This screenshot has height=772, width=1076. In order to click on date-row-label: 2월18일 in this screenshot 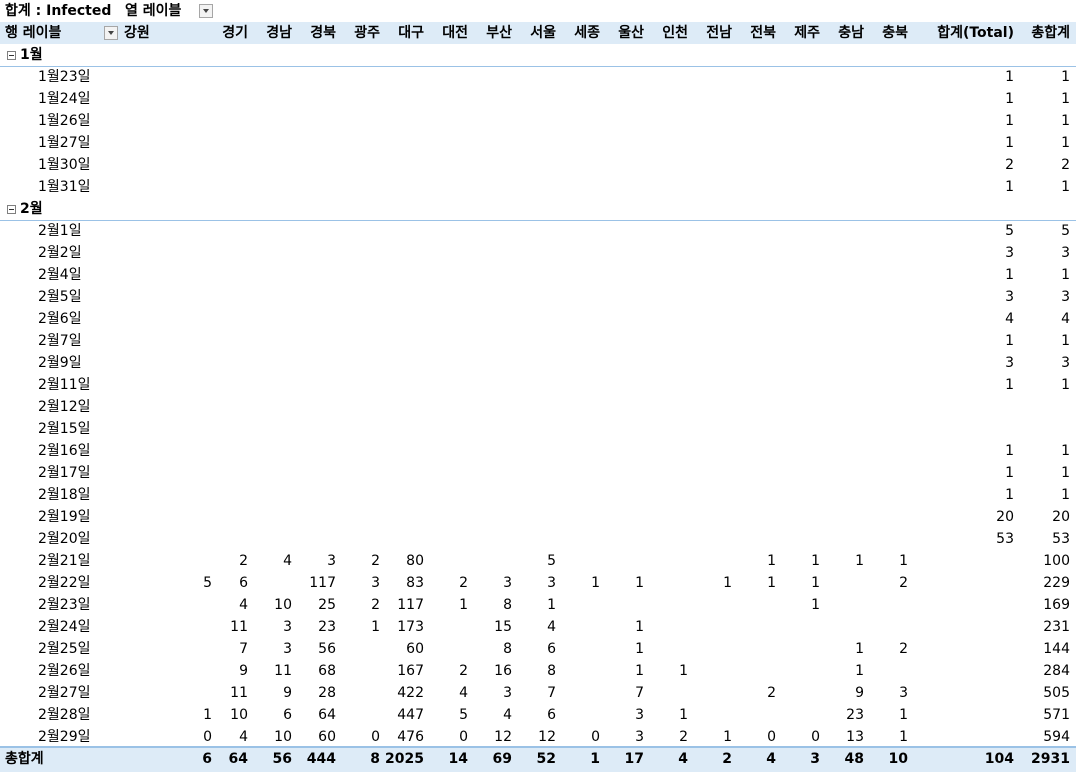, I will do `click(64, 495)`.